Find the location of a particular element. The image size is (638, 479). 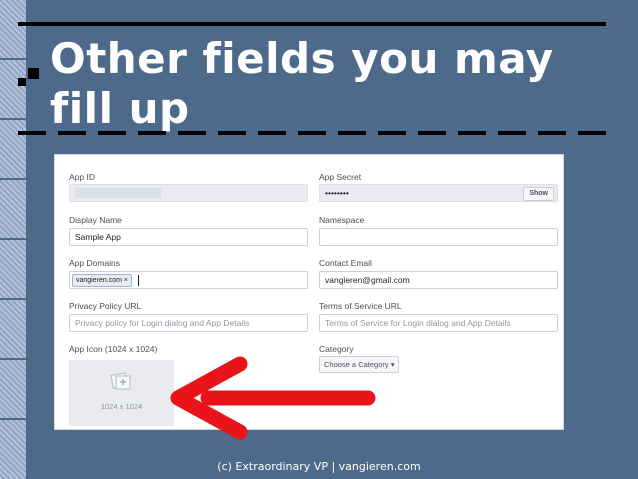

namespace-input is located at coordinates (438, 237).